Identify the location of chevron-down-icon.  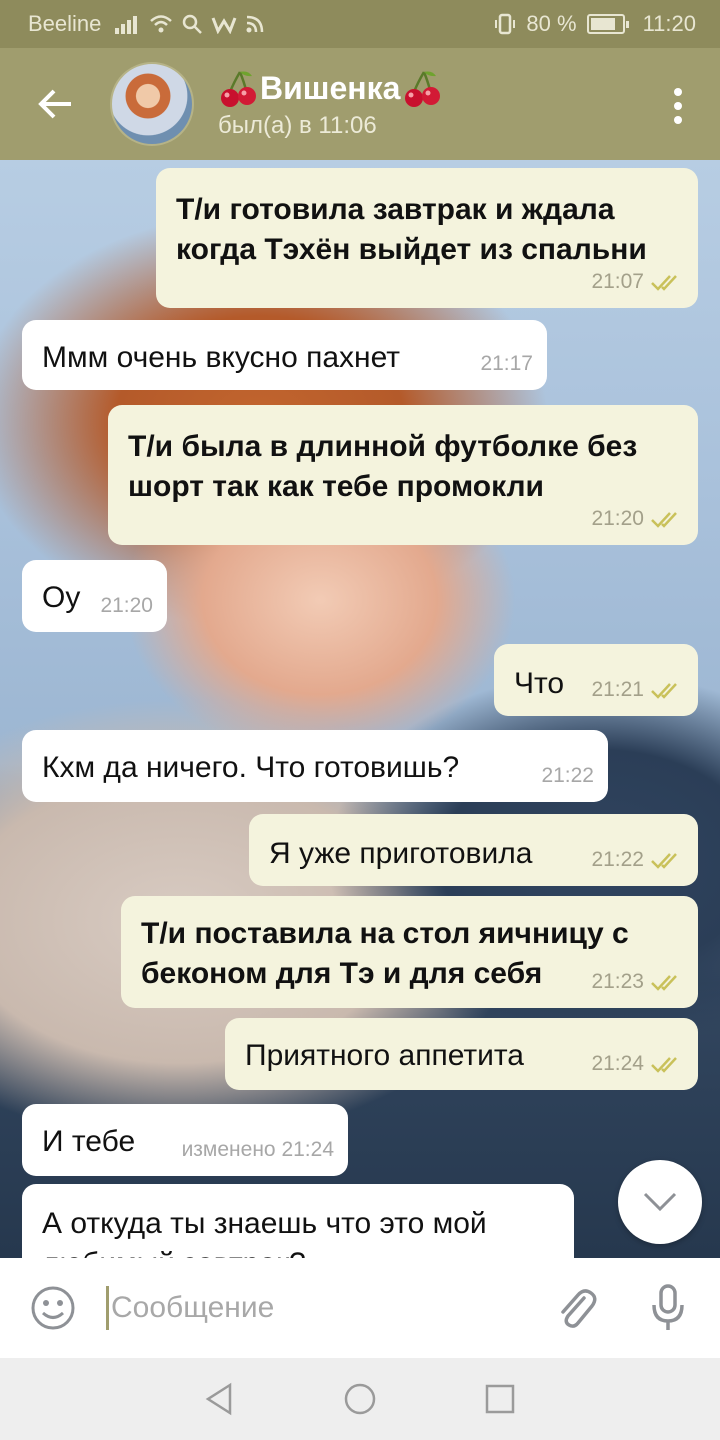
(660, 1202).